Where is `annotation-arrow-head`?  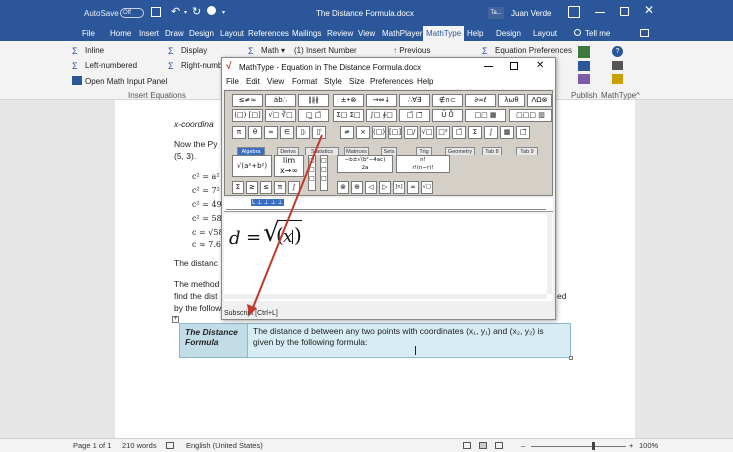
annotation-arrow-head is located at coordinates (252, 310).